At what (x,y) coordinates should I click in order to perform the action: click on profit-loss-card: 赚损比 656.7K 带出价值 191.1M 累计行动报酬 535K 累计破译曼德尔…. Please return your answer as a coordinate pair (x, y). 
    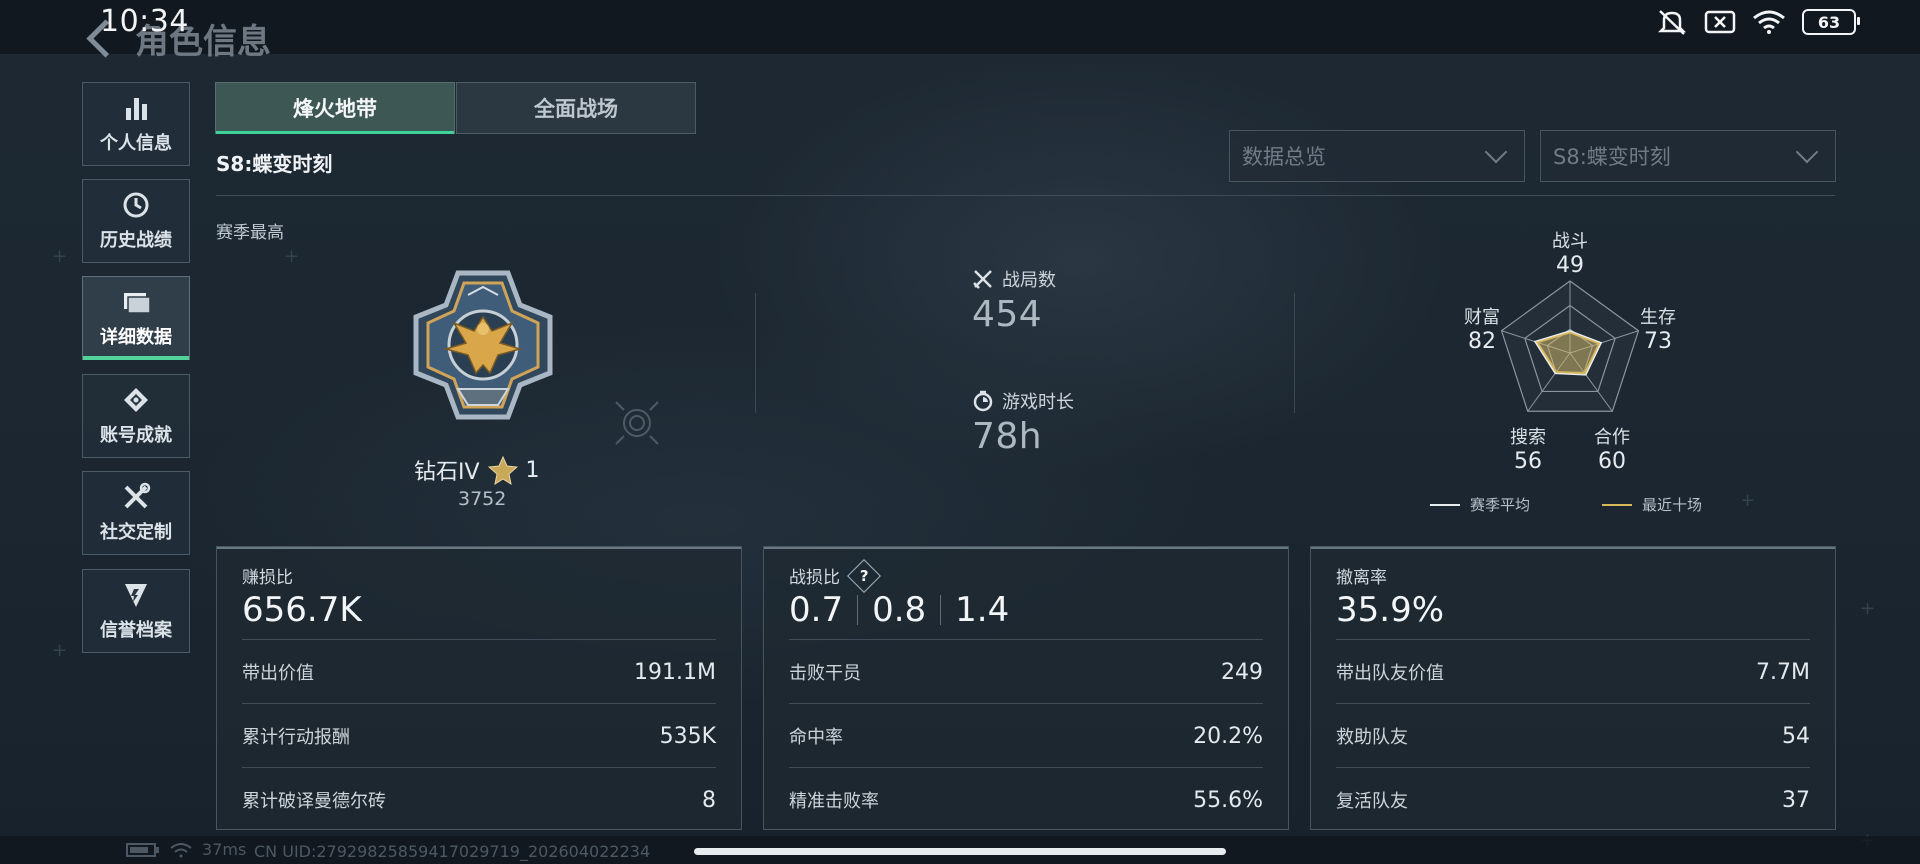
    Looking at the image, I should click on (479, 688).